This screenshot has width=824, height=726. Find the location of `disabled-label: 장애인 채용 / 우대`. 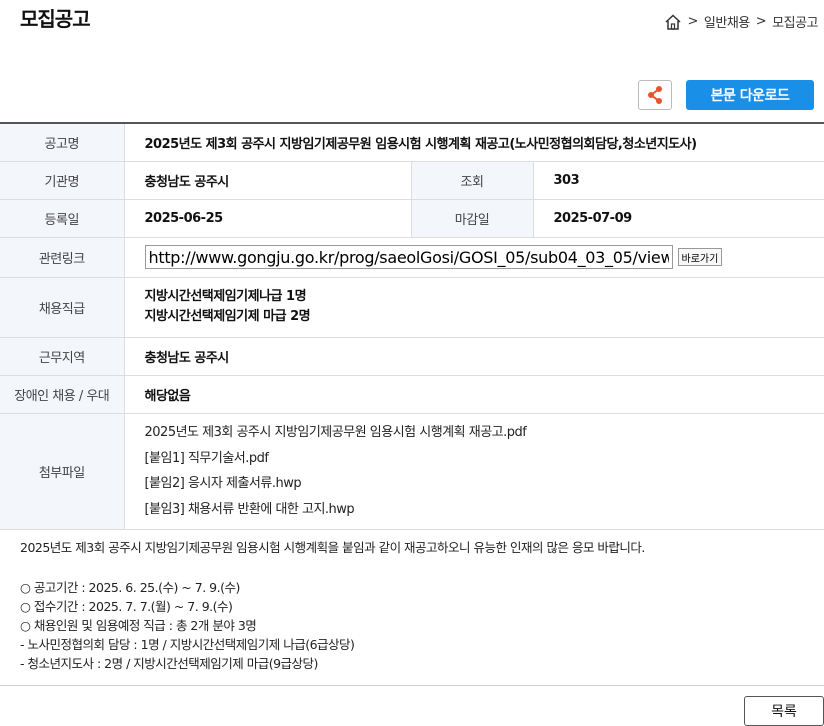

disabled-label: 장애인 채용 / 우대 is located at coordinates (62, 394).